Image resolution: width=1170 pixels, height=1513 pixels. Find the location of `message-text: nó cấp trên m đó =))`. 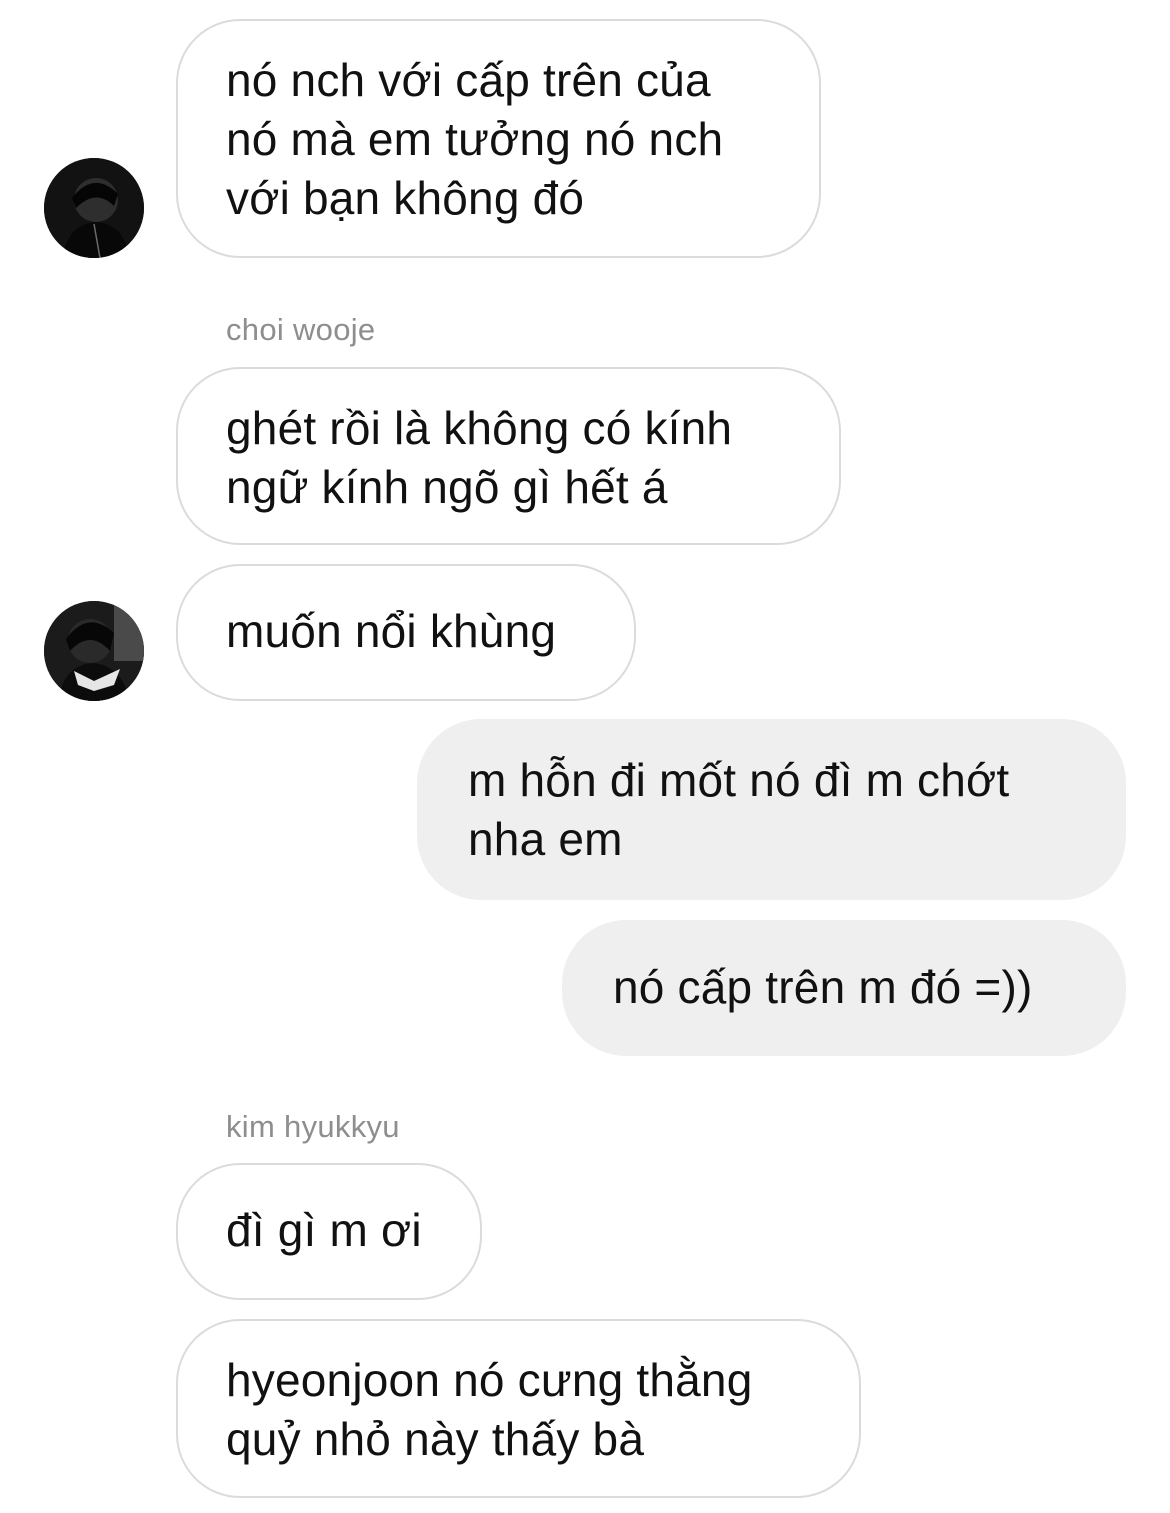

message-text: nó cấp trên m đó =)) is located at coordinates (823, 987).